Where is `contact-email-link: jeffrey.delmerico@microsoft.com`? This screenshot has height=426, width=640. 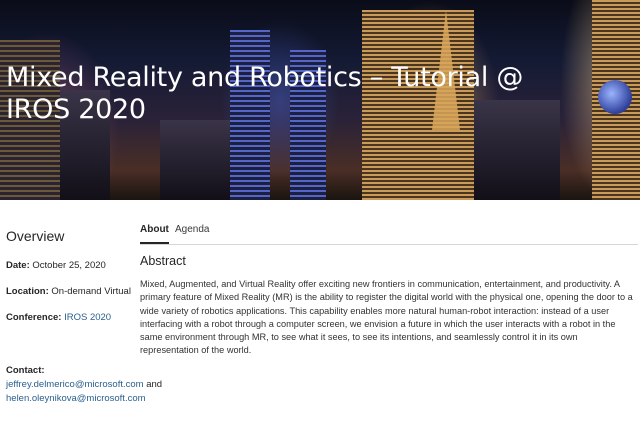 contact-email-link: jeffrey.delmerico@microsoft.com is located at coordinates (75, 384).